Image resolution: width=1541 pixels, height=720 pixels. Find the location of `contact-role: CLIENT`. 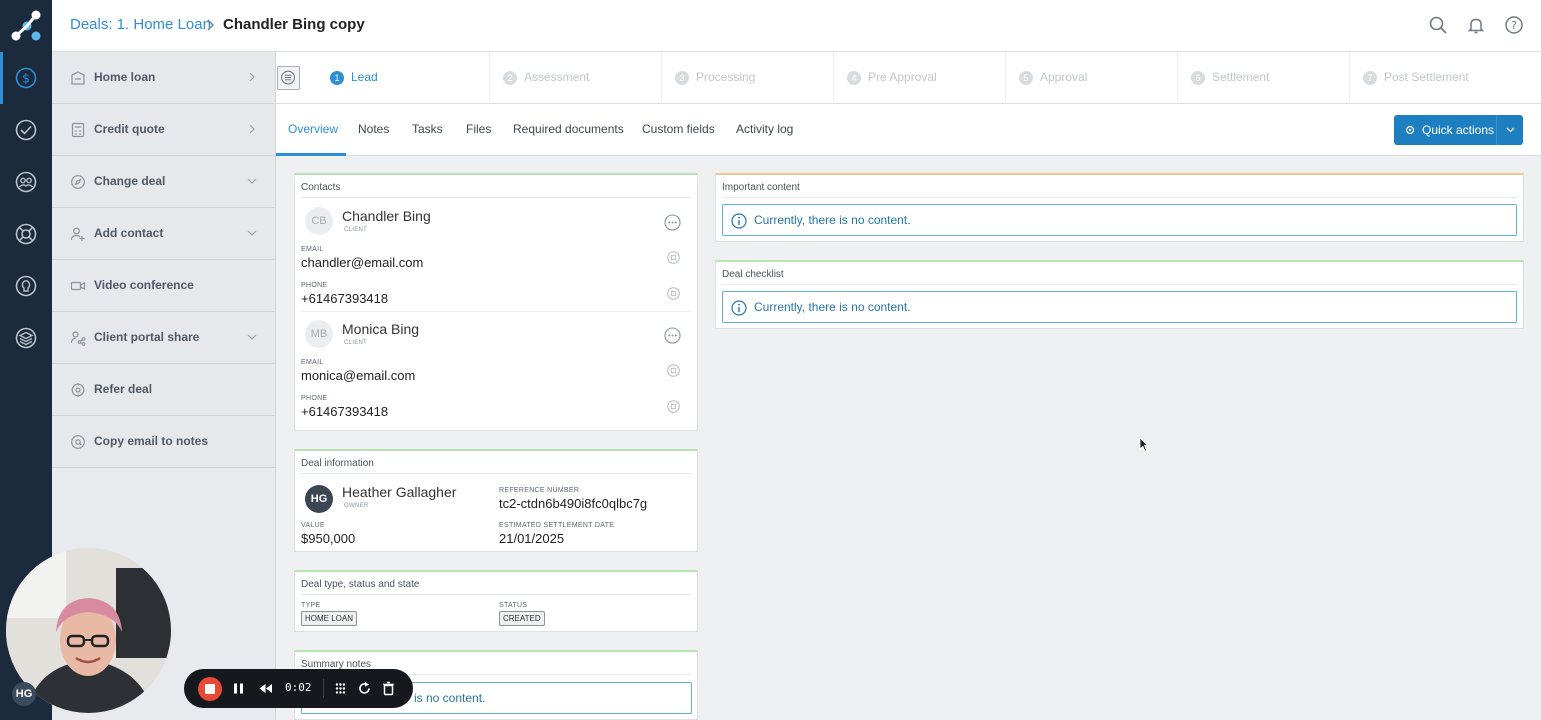

contact-role: CLIENT is located at coordinates (356, 343).